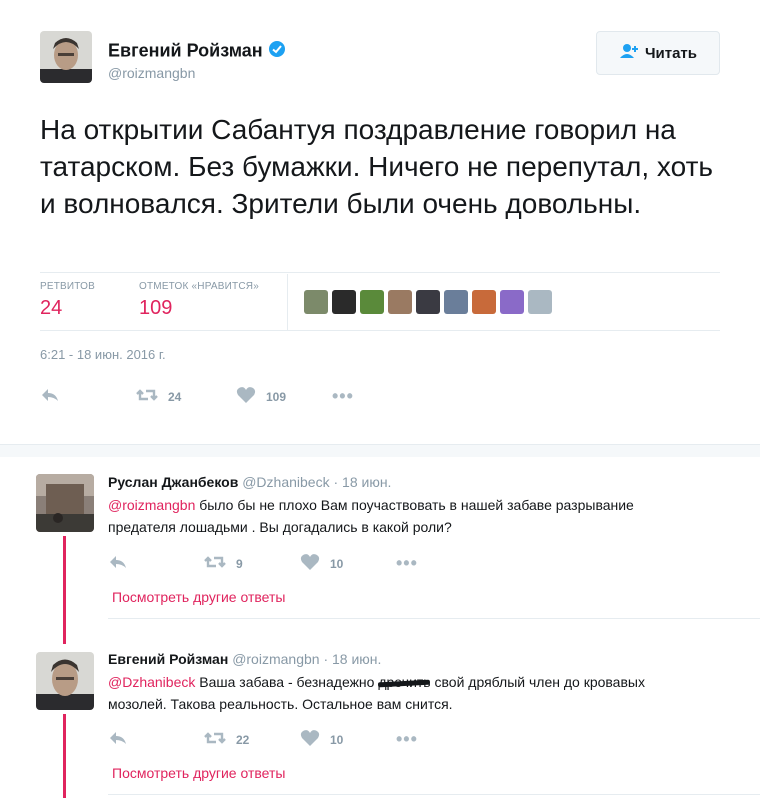  I want to click on reply-mention: @Dzhanibeck, so click(151, 682).